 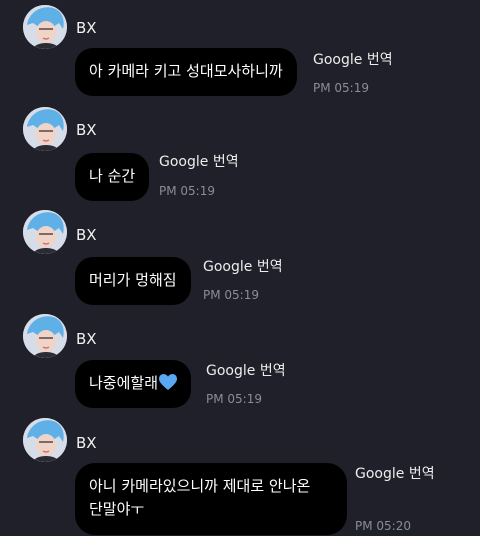 What do you see at coordinates (168, 382) in the screenshot?
I see `blue-heart-icon` at bounding box center [168, 382].